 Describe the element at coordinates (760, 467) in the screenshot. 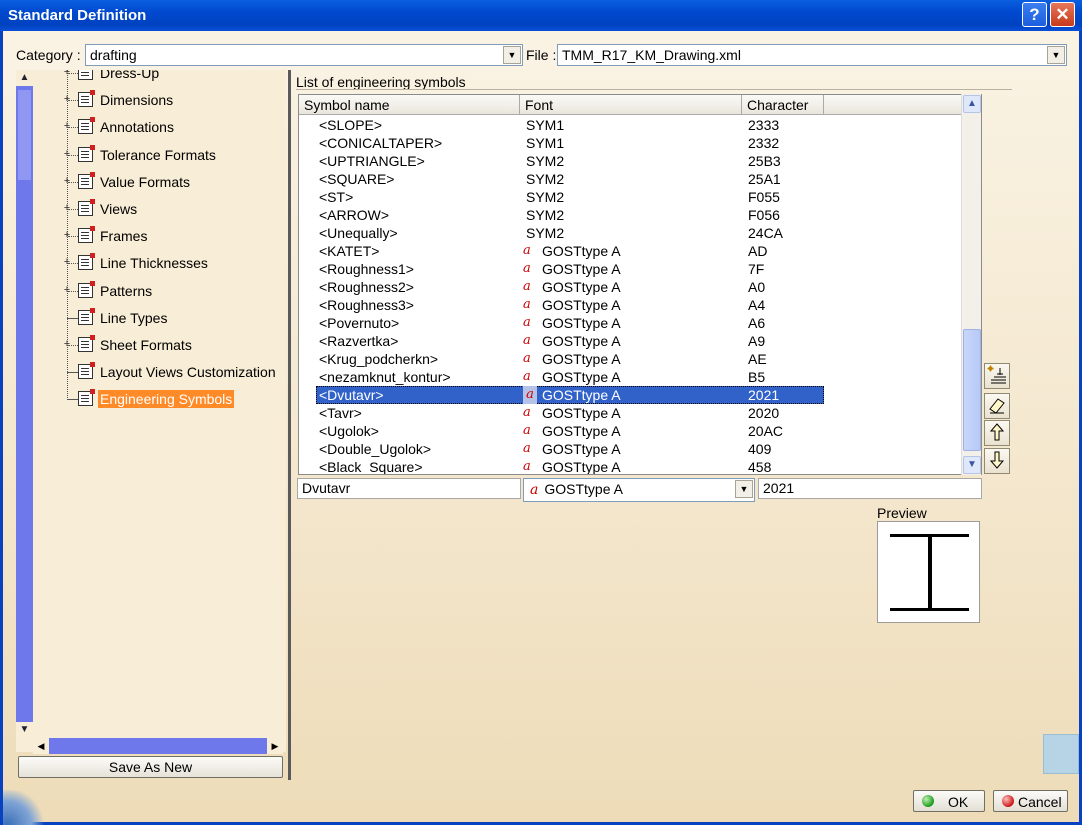

I see `character-cell: 458` at that location.